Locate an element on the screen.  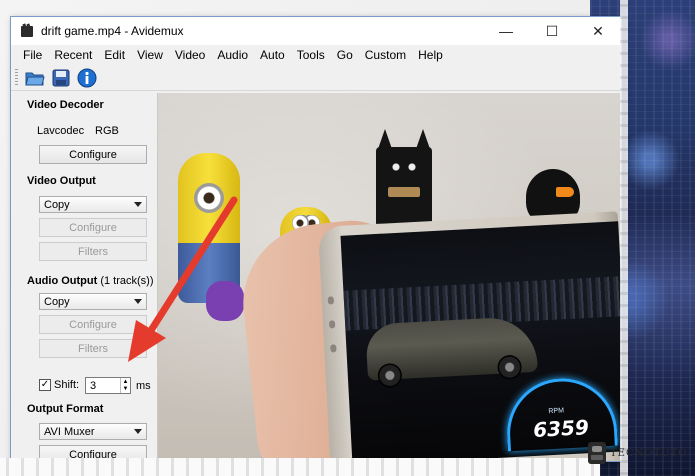
batman-toy is located at coordinates (404, 178).